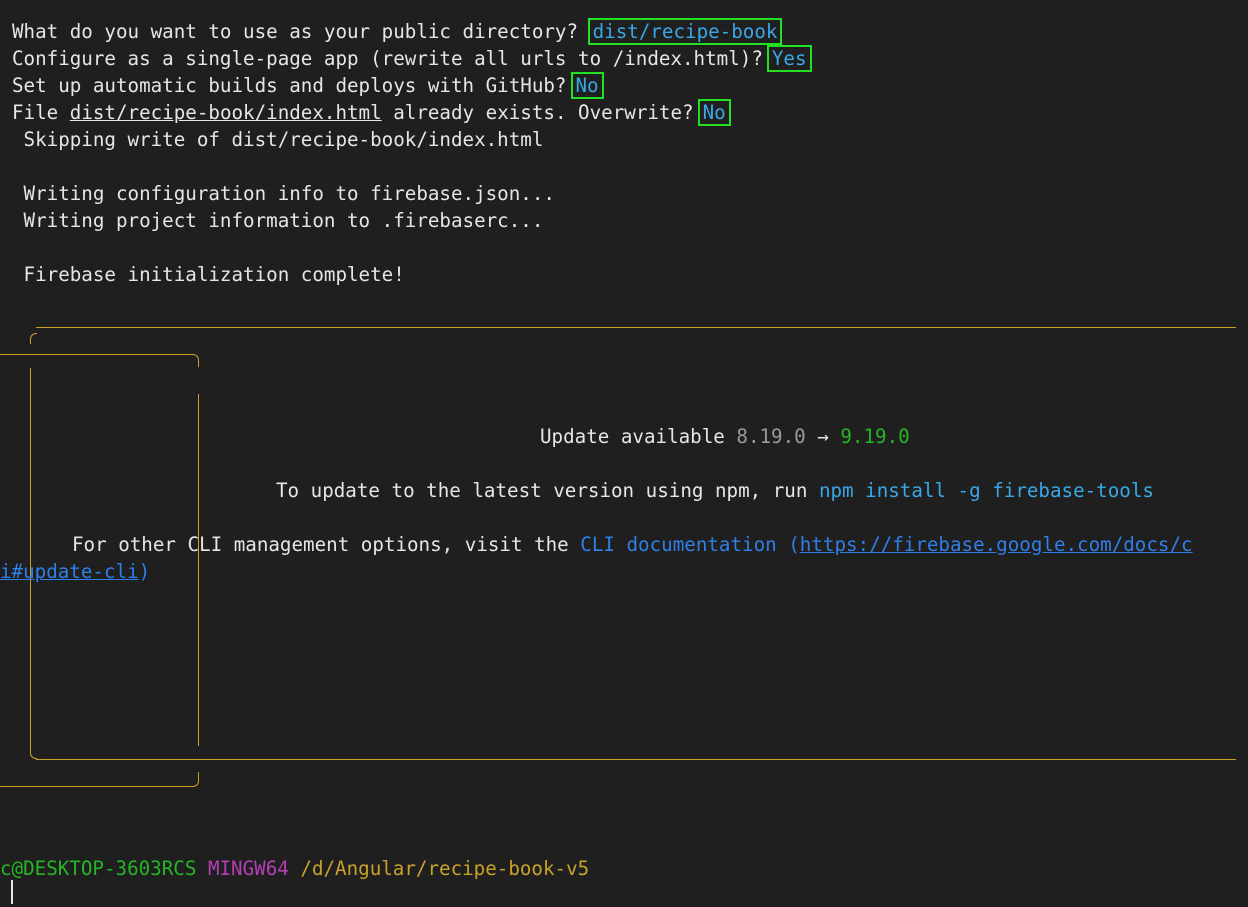 This screenshot has height=907, width=1248. Describe the element at coordinates (96, 786) in the screenshot. I see `box-bottom-border-inner` at that location.